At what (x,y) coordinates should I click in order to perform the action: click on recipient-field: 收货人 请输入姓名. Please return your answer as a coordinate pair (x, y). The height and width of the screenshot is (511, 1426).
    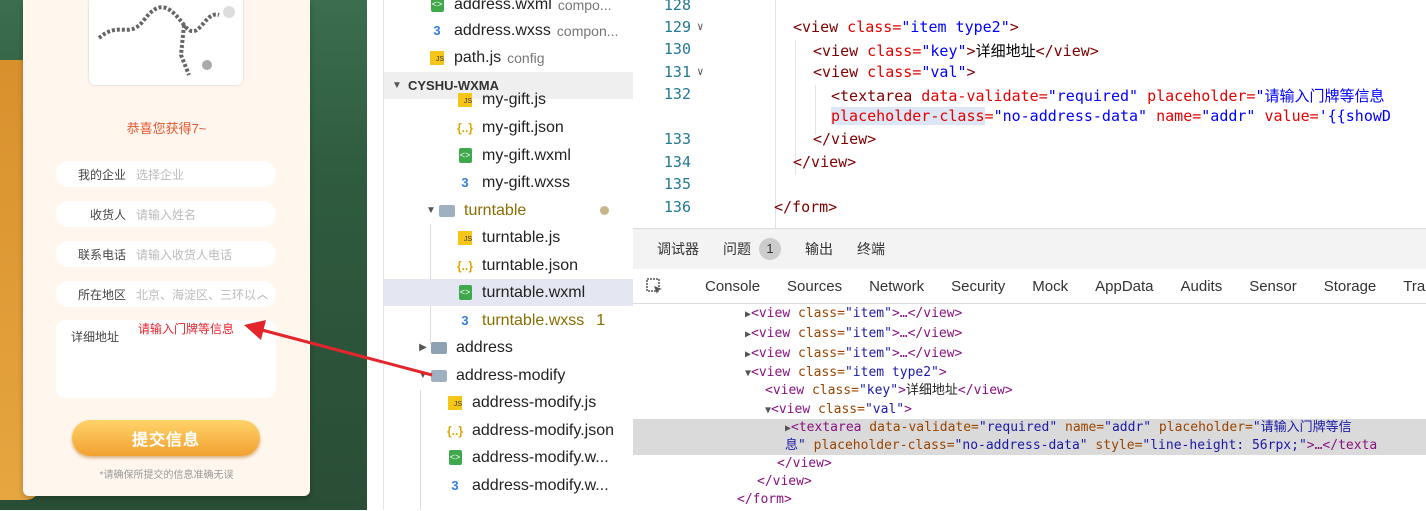
    Looking at the image, I should click on (166, 214).